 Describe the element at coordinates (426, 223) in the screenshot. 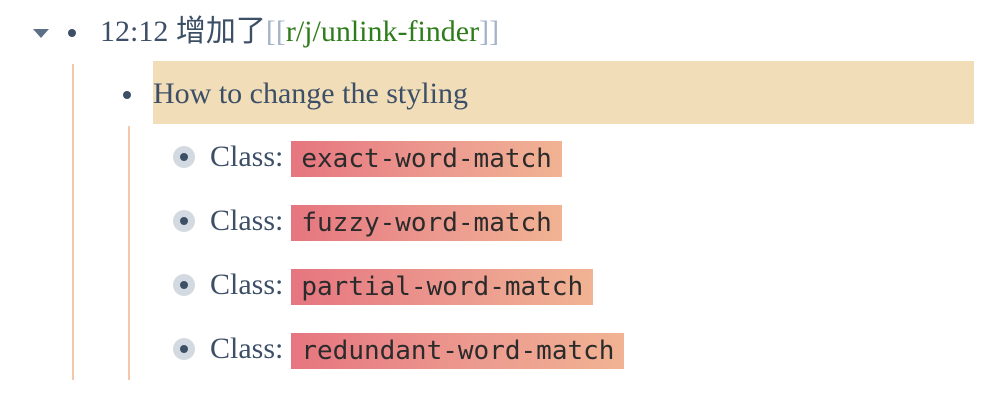

I see `class-code: fuzzy-word-match` at that location.